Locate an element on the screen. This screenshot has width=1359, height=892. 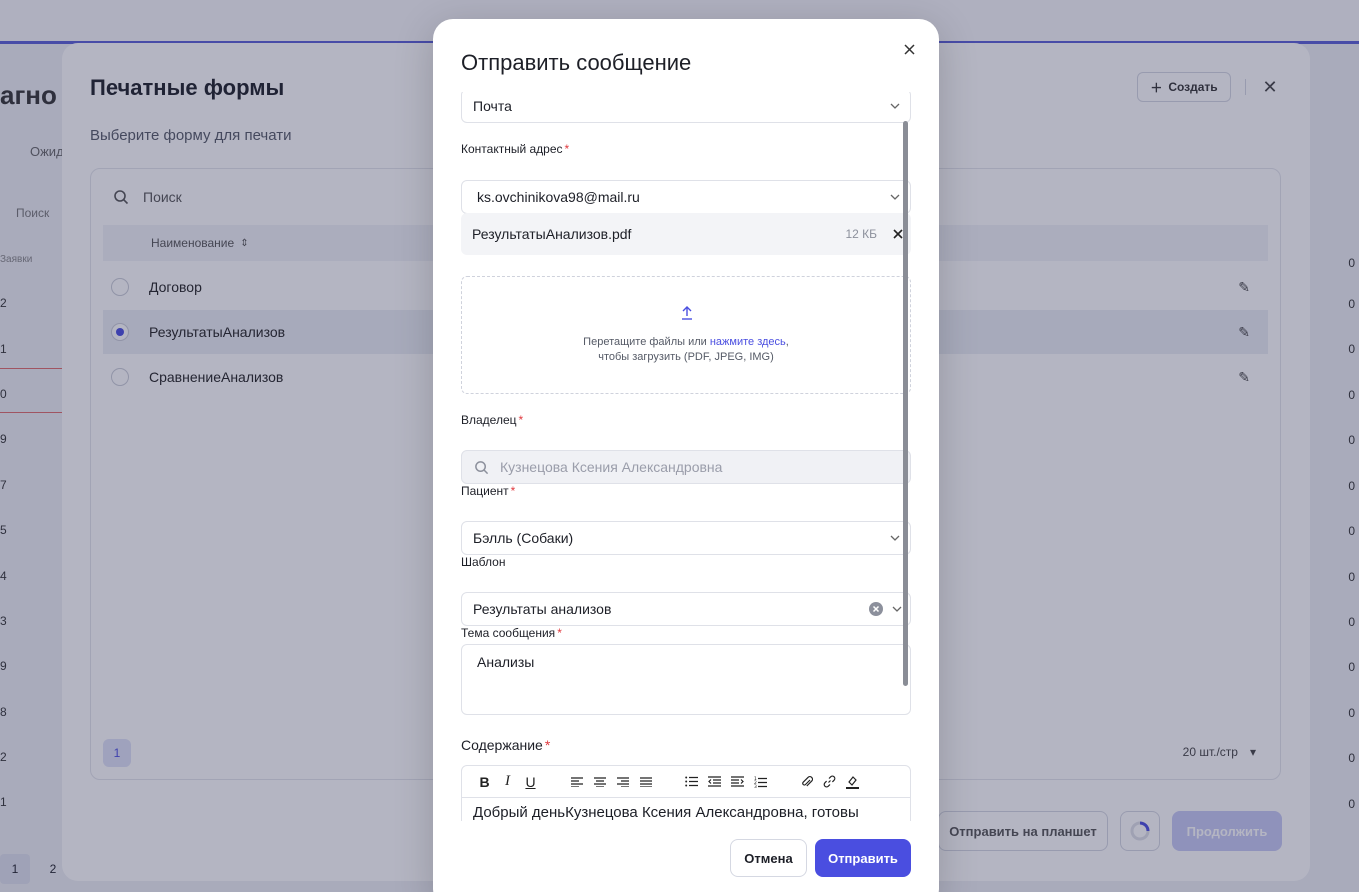
attached-file: РезультатыАнализов.pdf 12 КБ is located at coordinates (686, 234).